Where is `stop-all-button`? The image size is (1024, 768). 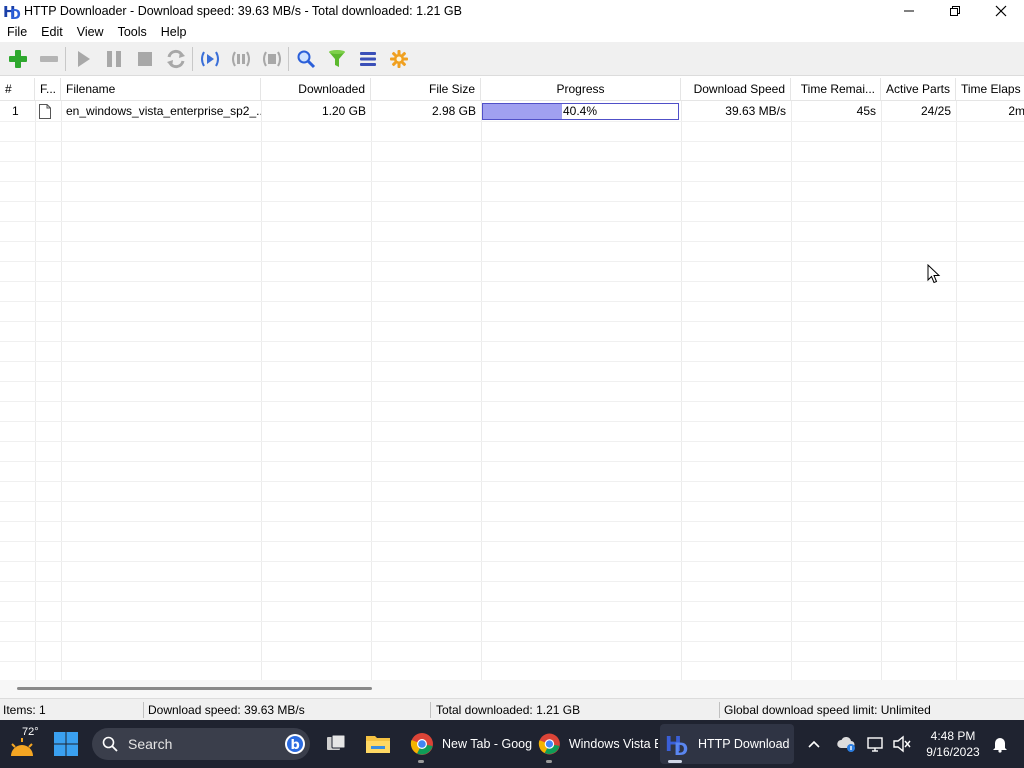 stop-all-button is located at coordinates (271, 59).